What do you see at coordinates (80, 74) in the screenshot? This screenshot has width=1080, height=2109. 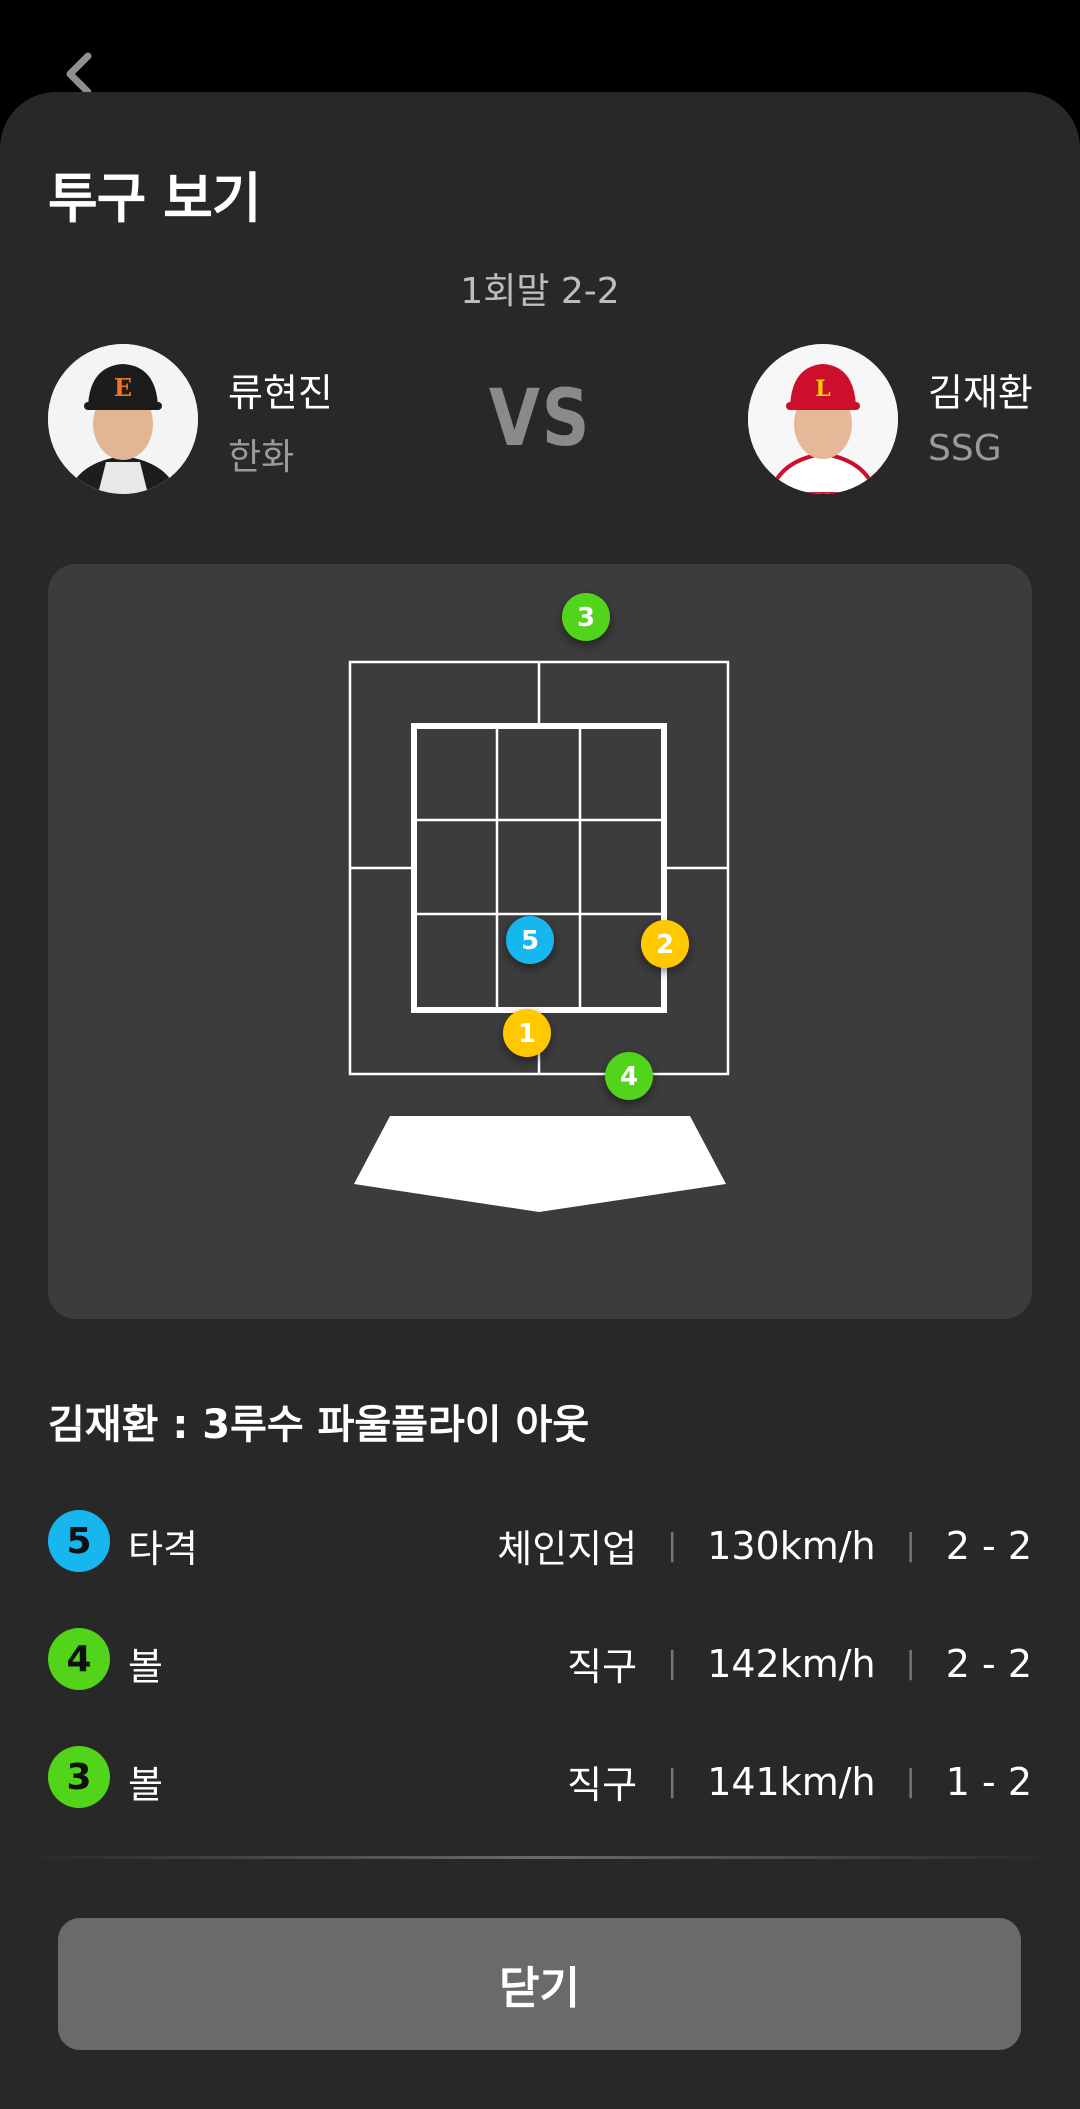 I see `chevron-left-icon` at bounding box center [80, 74].